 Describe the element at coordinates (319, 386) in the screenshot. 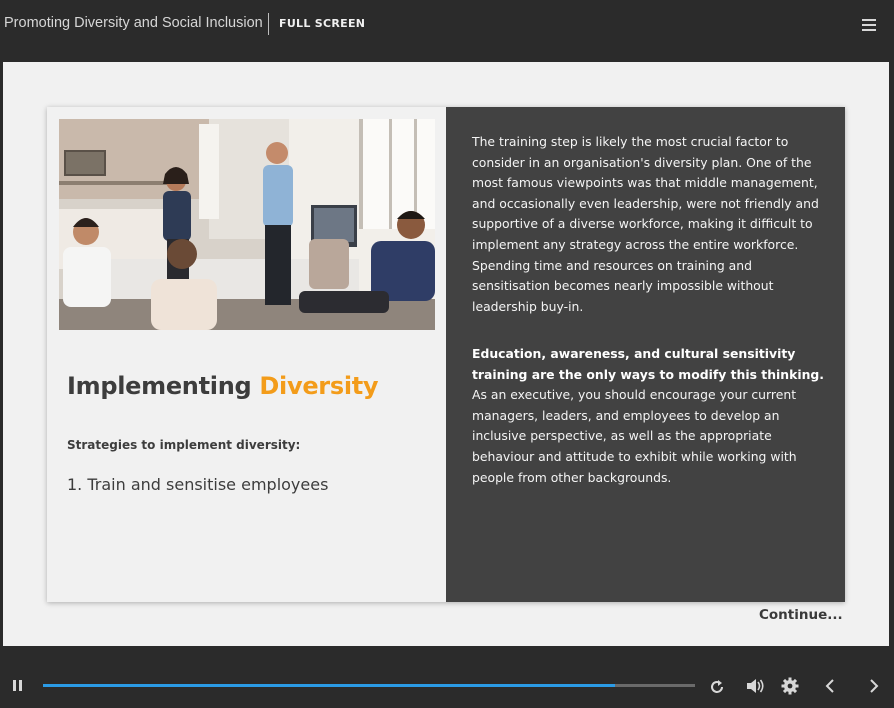

I see `heading-accent-text: Diversity` at that location.